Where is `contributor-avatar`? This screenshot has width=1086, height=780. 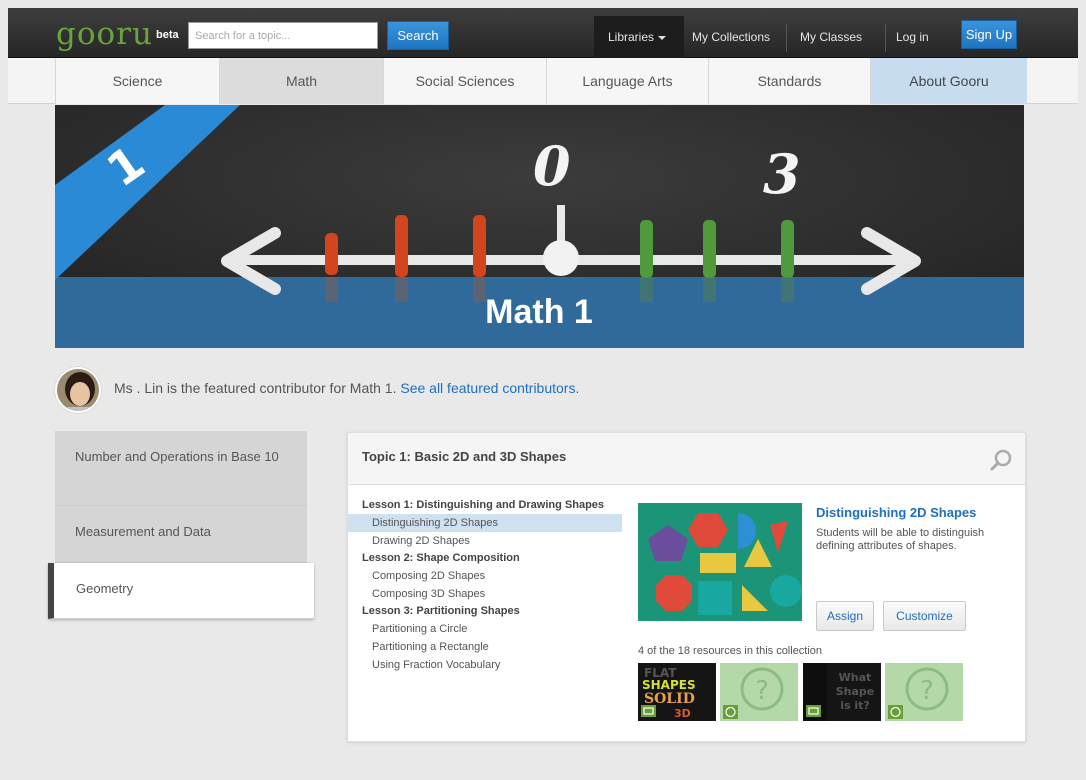 contributor-avatar is located at coordinates (78, 390).